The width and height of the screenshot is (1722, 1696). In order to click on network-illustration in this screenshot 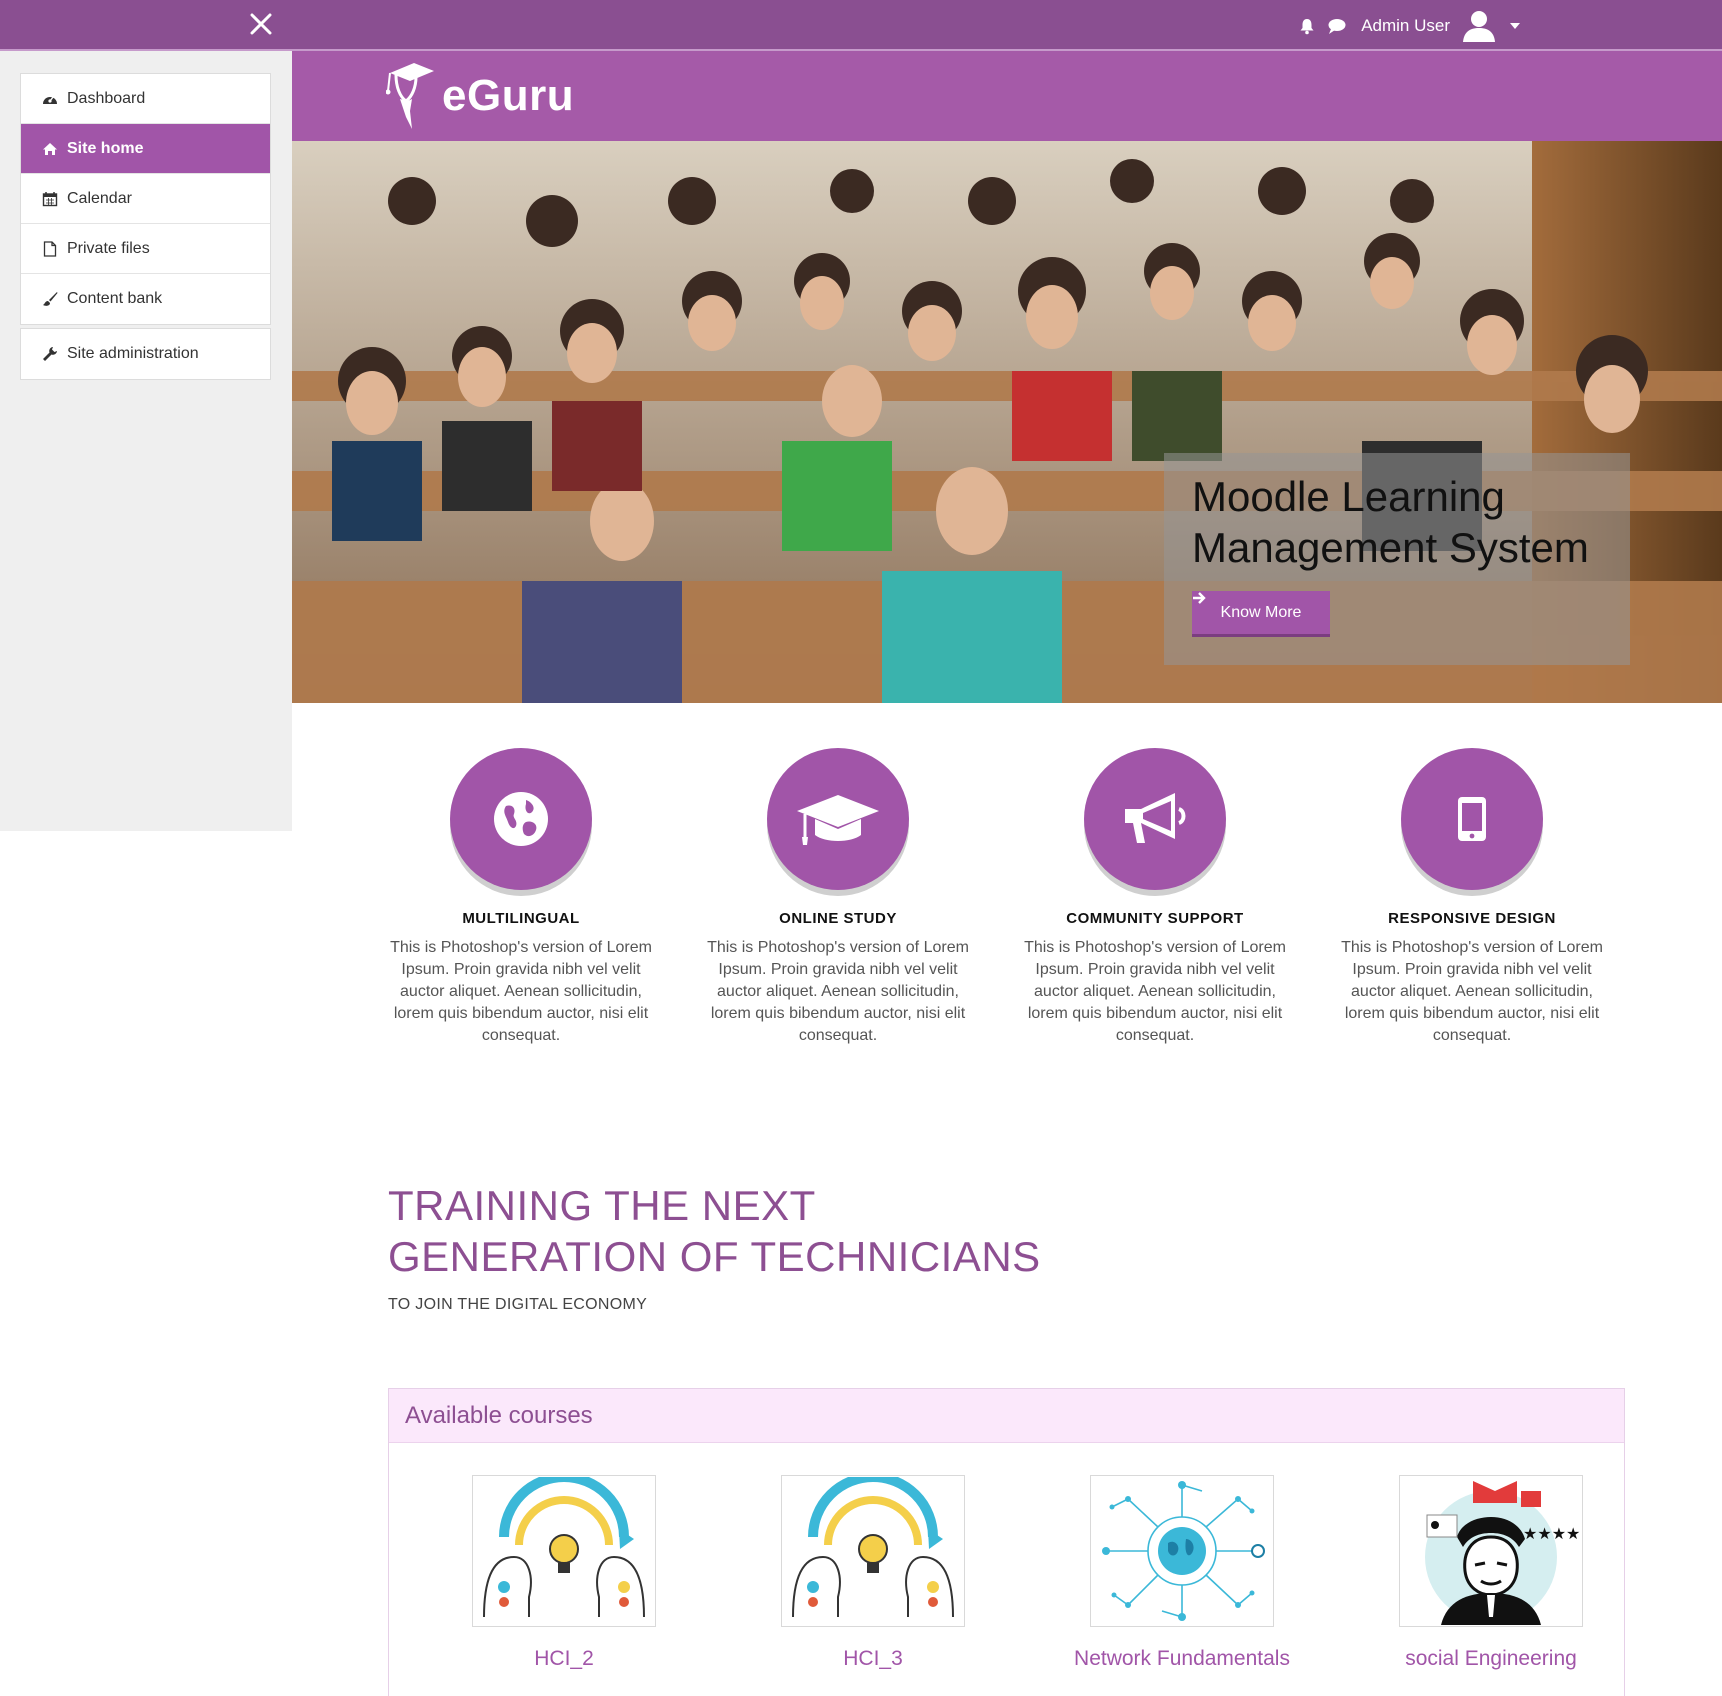, I will do `click(1183, 1551)`.